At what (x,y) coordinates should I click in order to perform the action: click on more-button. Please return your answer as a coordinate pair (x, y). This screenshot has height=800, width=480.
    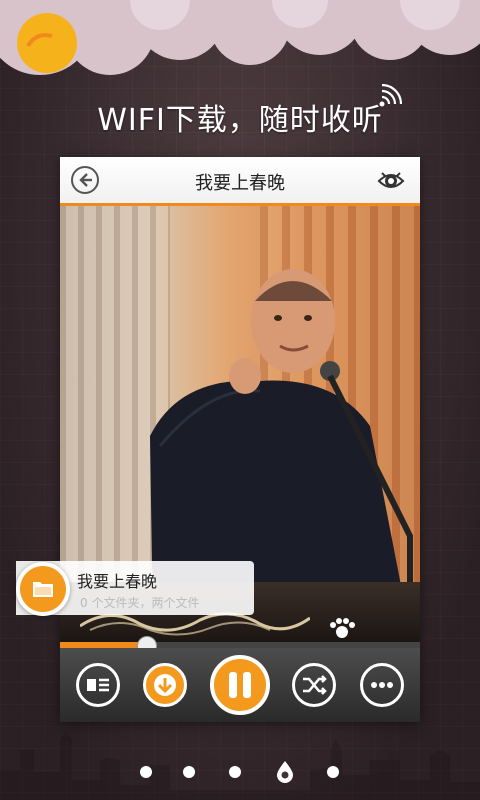
    Looking at the image, I should click on (382, 685).